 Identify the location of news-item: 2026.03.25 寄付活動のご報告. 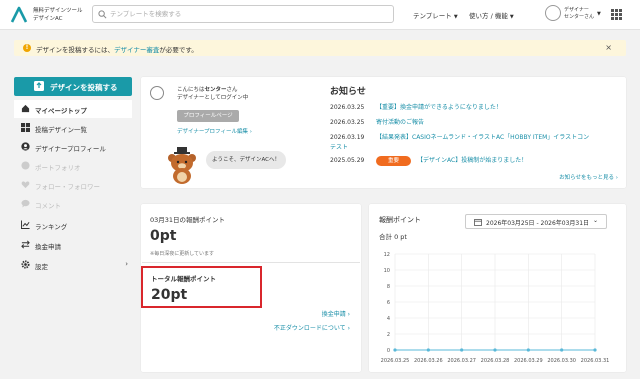
(377, 121).